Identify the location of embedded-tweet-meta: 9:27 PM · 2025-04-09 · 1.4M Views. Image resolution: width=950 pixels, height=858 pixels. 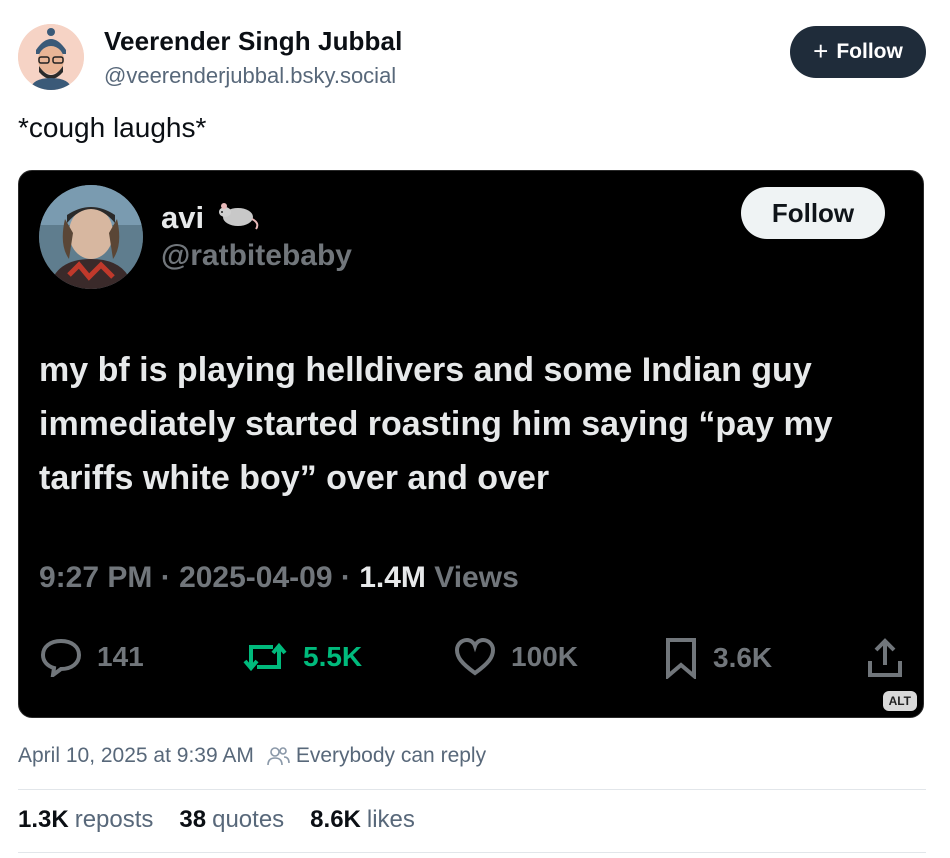
(279, 577).